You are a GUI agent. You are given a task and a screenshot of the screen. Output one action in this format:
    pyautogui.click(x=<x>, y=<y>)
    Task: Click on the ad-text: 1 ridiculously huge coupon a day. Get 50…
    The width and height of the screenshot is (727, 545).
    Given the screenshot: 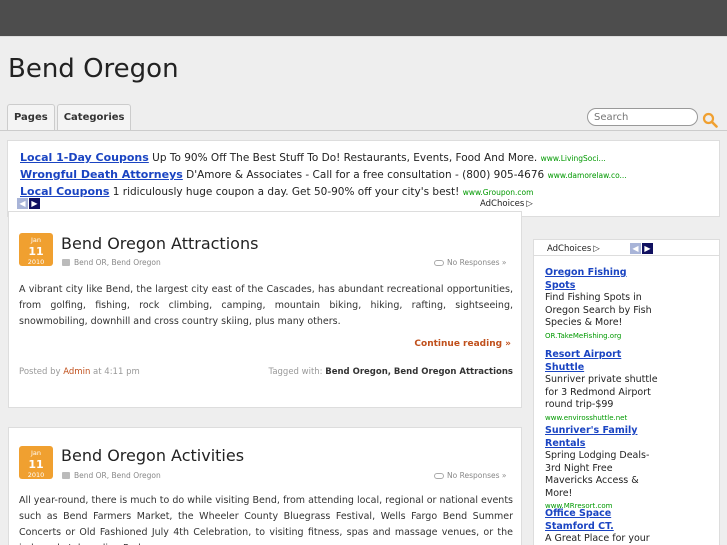 What is the action you would take?
    pyautogui.click(x=286, y=192)
    